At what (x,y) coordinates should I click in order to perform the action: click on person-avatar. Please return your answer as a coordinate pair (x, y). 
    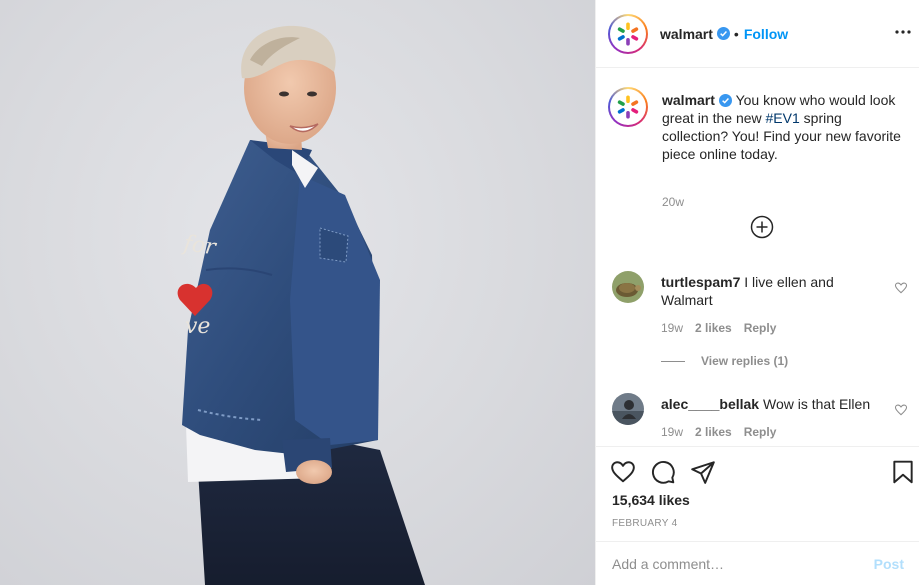
    Looking at the image, I should click on (628, 409).